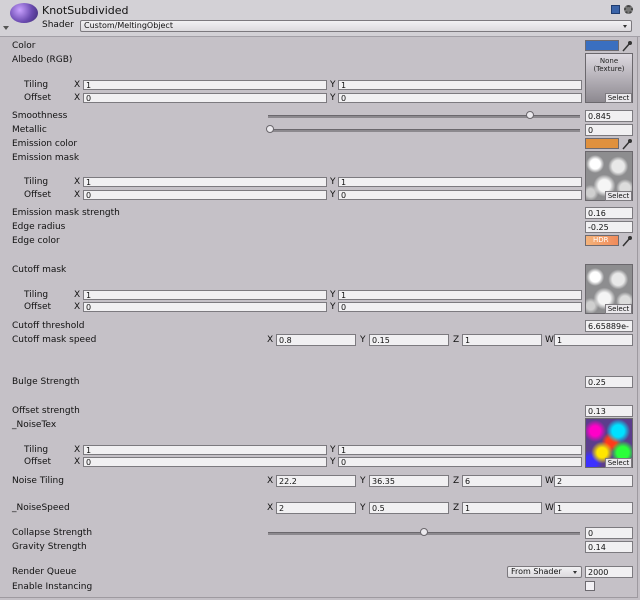 This screenshot has height=600, width=640. I want to click on emission-offset-x-field: 0, so click(205, 195).